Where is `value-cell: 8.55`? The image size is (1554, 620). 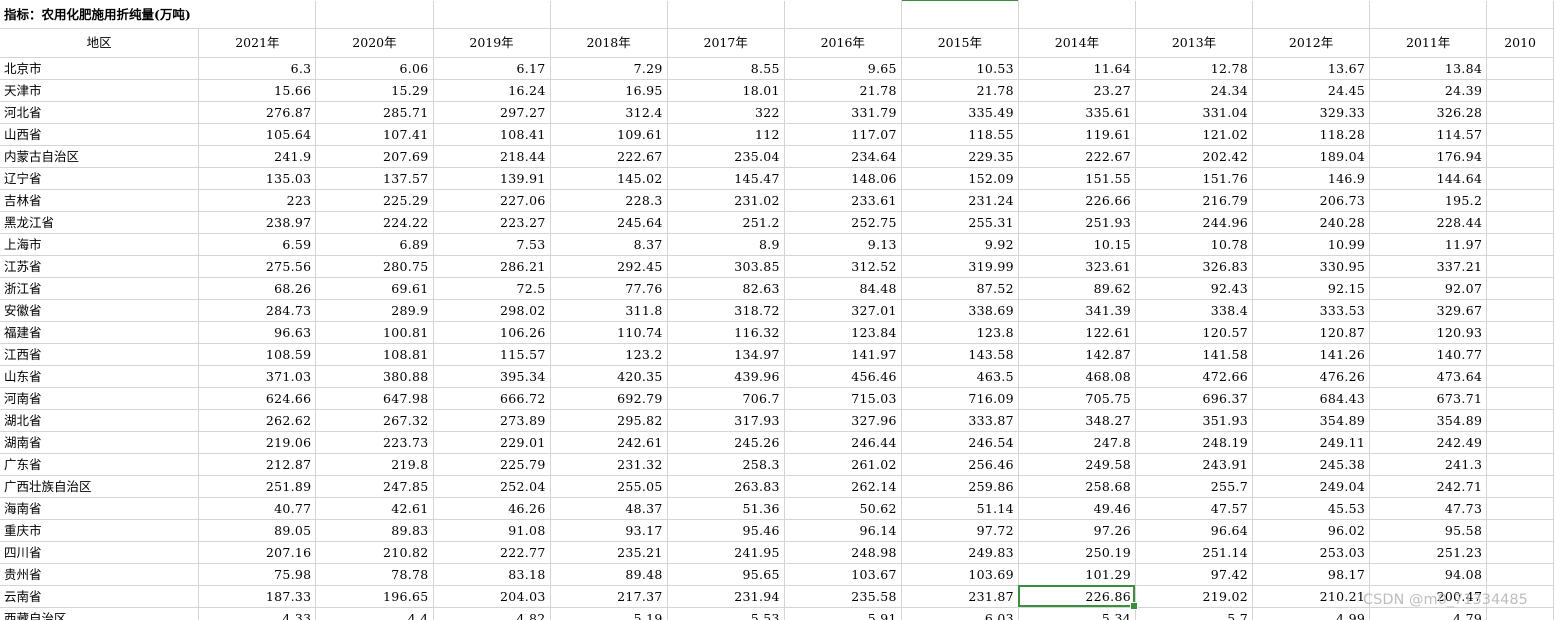 value-cell: 8.55 is located at coordinates (726, 68).